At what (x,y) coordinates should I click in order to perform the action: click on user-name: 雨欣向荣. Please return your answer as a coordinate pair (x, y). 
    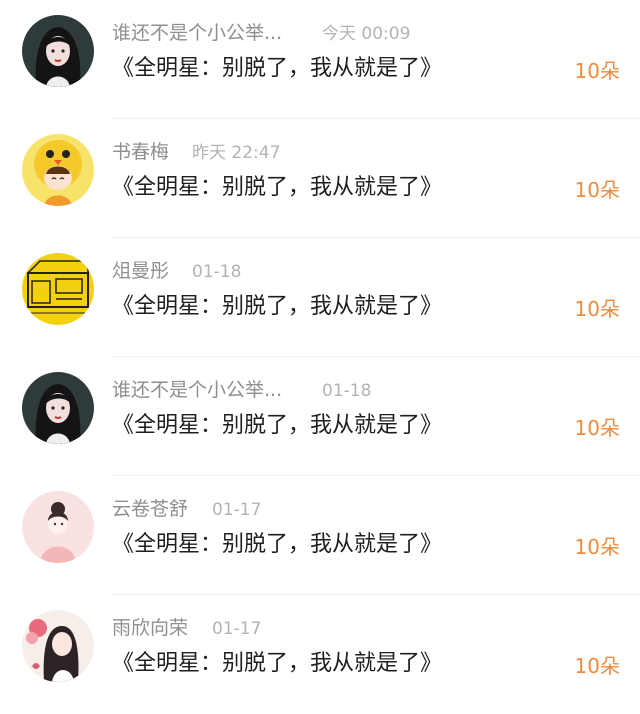
    Looking at the image, I should click on (150, 628).